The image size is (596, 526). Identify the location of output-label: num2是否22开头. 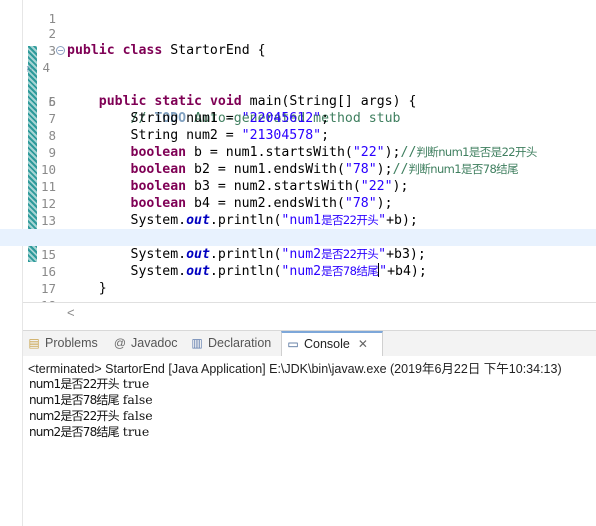
(74, 416).